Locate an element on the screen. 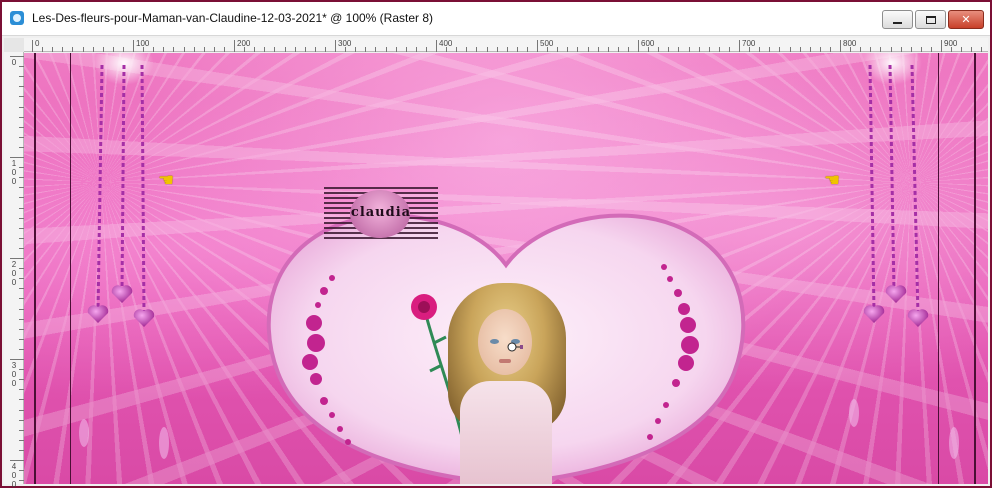 Image resolution: width=992 pixels, height=488 pixels. girl-face is located at coordinates (505, 342).